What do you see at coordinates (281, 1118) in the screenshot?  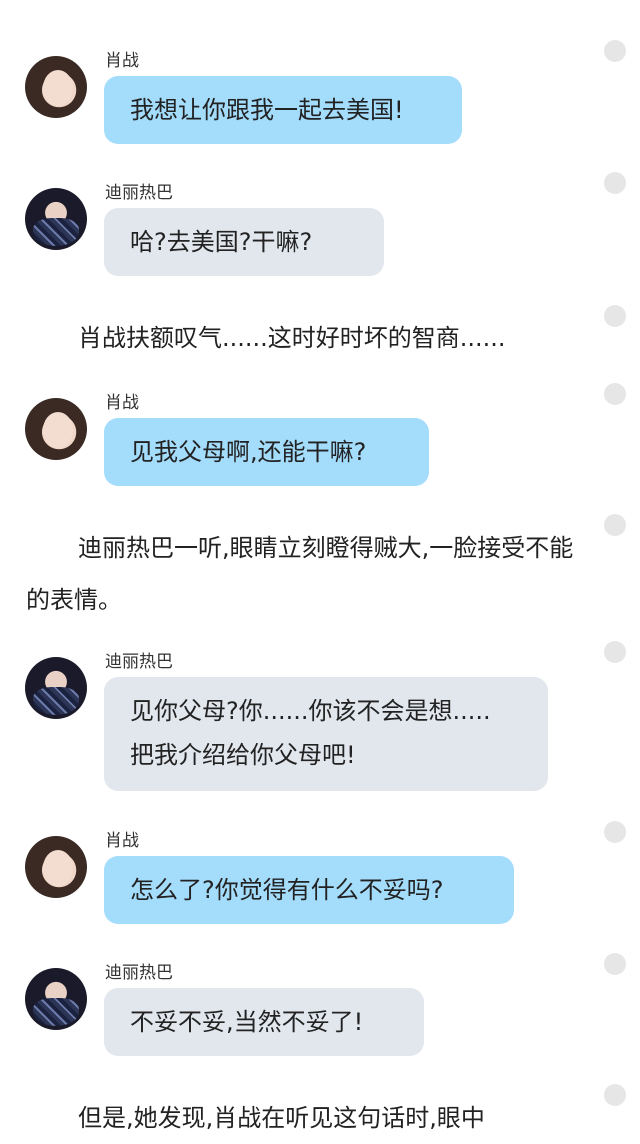 I see `narration-paragraph: 但是,她发现,肖战在听见这句话时,眼中` at bounding box center [281, 1118].